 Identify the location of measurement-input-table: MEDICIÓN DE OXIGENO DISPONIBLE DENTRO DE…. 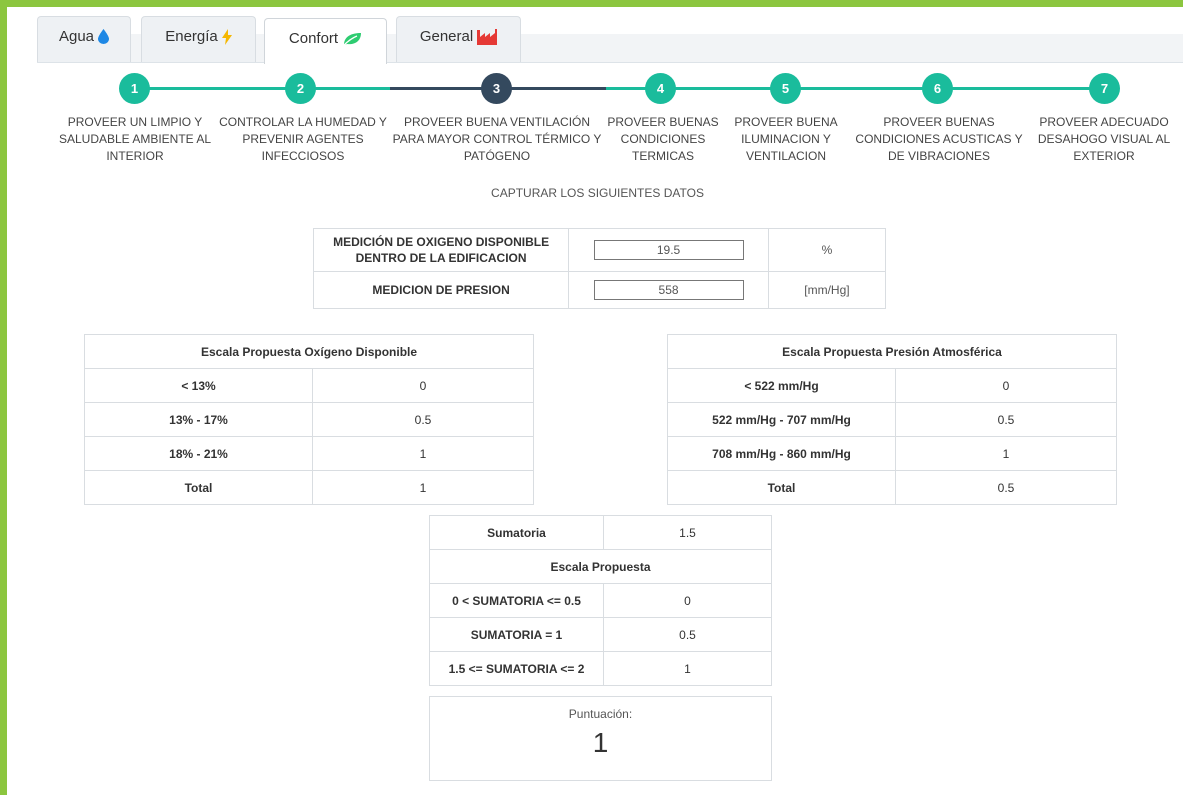
(599, 268).